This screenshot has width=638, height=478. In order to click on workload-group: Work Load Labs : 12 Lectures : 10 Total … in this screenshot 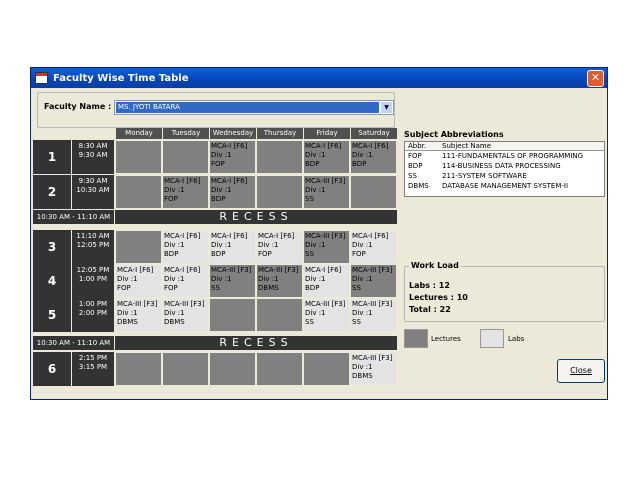, I will do `click(504, 291)`.